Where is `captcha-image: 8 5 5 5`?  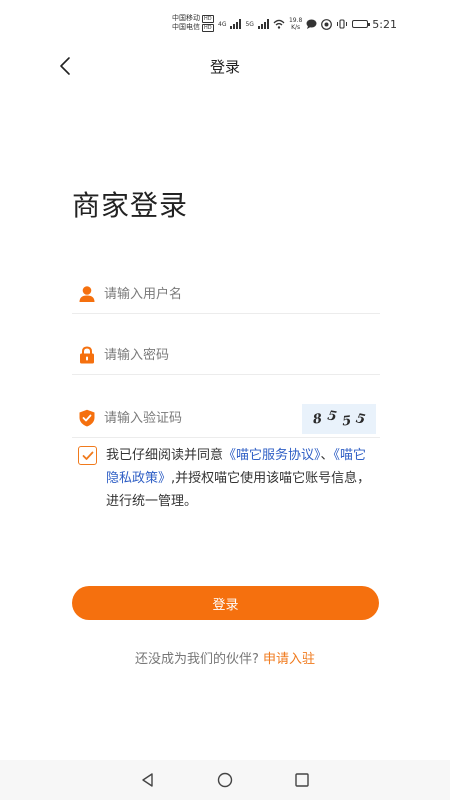 captcha-image: 8 5 5 5 is located at coordinates (339, 419).